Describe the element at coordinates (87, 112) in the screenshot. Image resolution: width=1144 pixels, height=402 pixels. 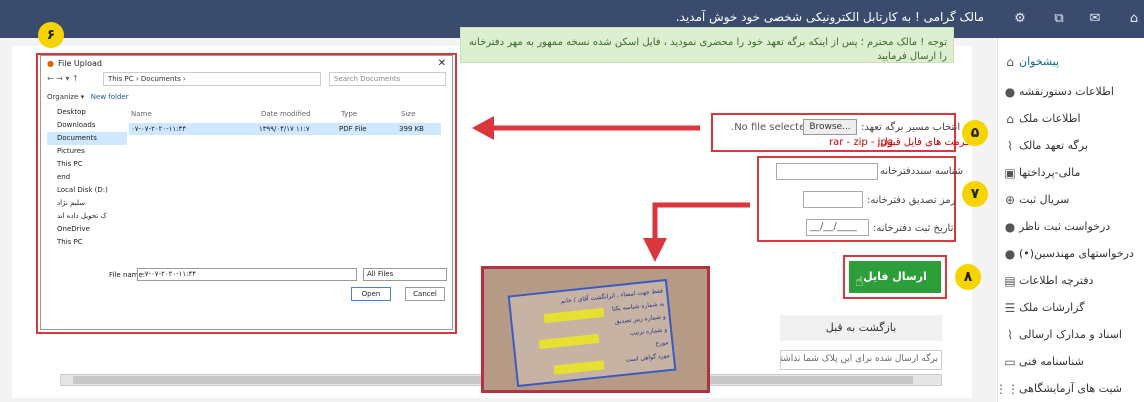
I see `tree-item: Desktop` at that location.